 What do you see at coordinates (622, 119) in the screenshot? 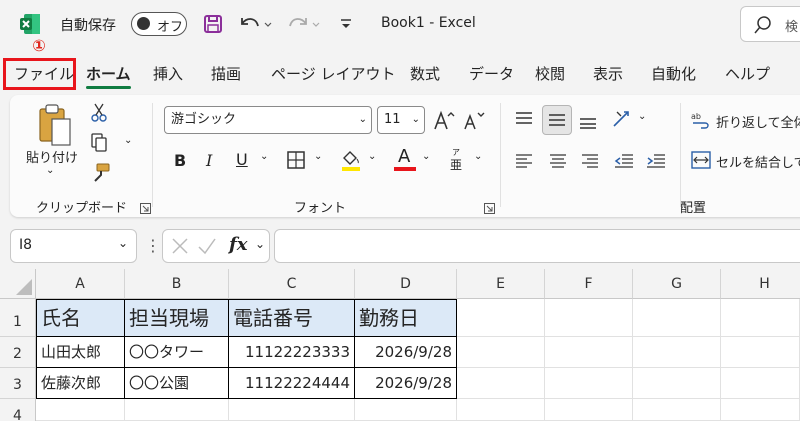
I see `orientation-icon` at bounding box center [622, 119].